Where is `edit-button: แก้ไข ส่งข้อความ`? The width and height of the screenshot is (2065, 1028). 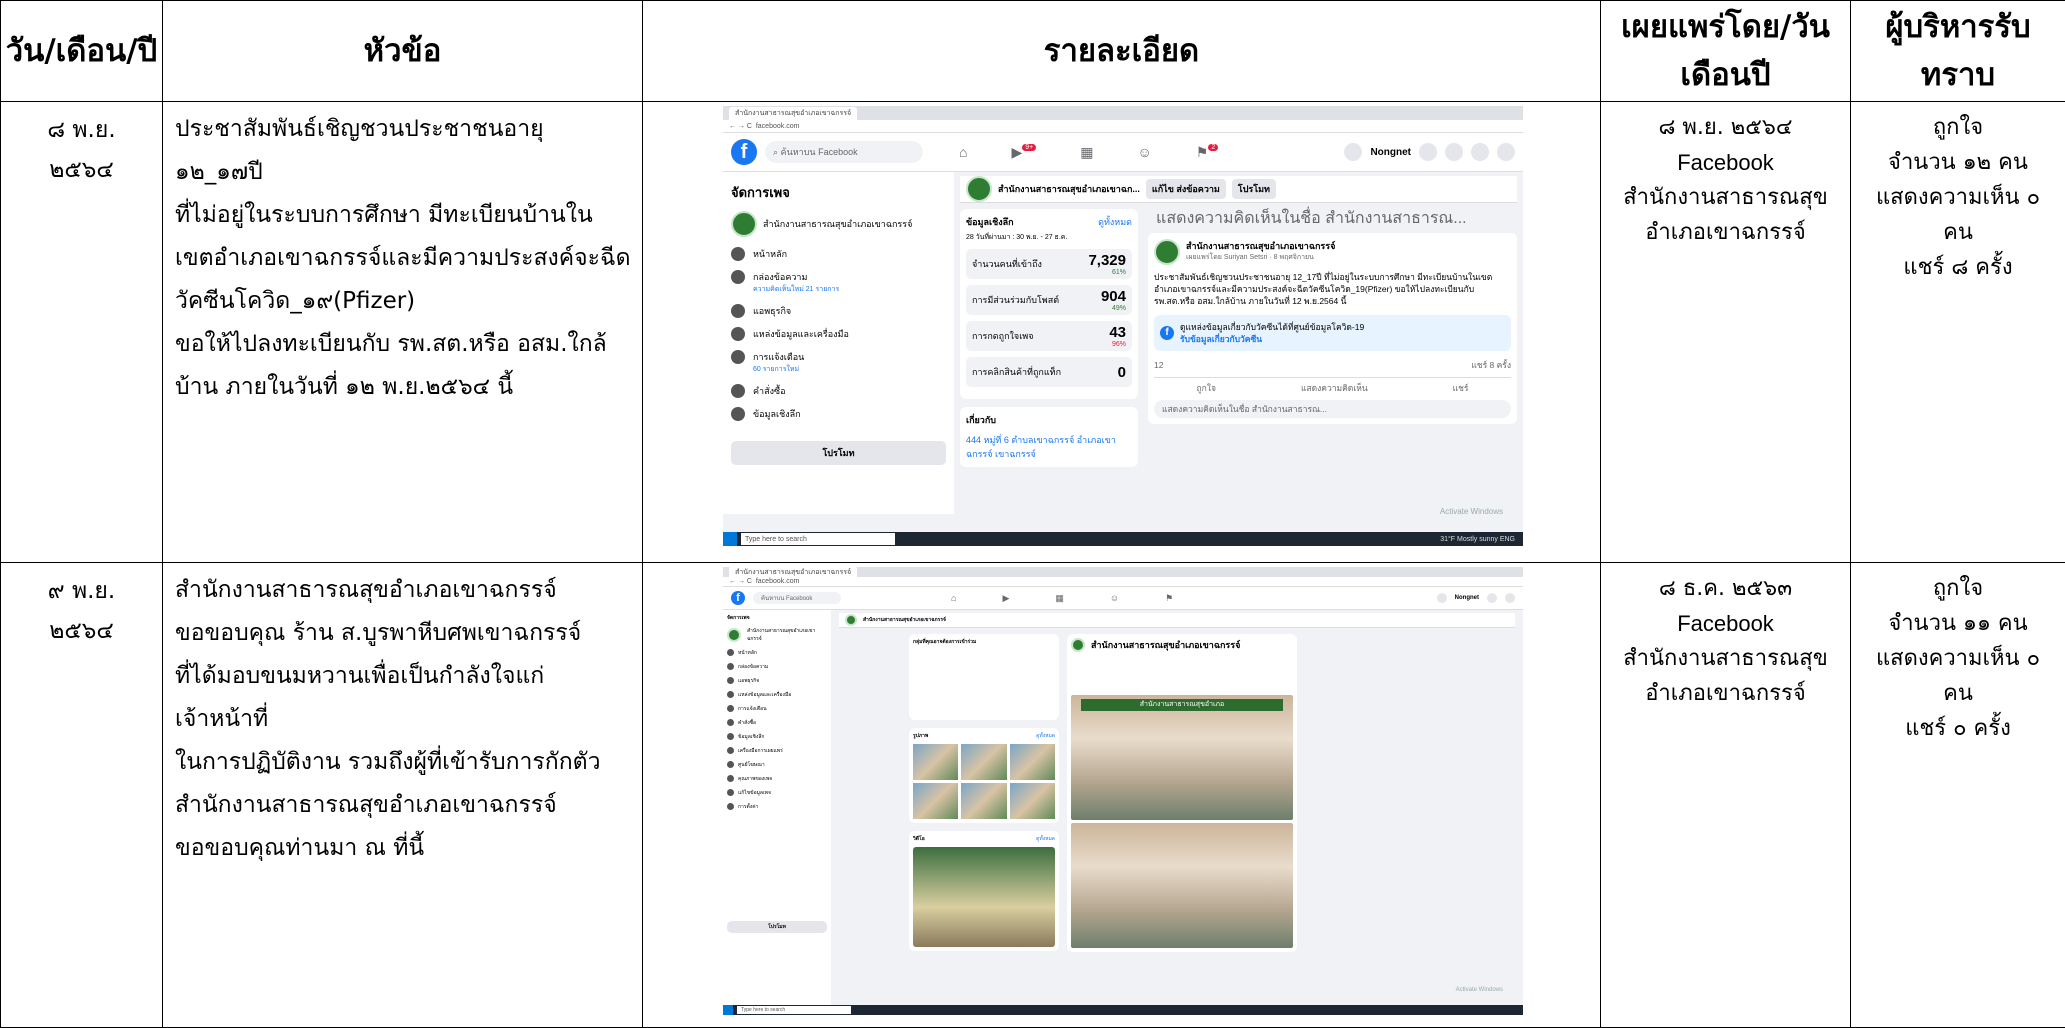 edit-button: แก้ไข ส่งข้อความ is located at coordinates (1186, 189).